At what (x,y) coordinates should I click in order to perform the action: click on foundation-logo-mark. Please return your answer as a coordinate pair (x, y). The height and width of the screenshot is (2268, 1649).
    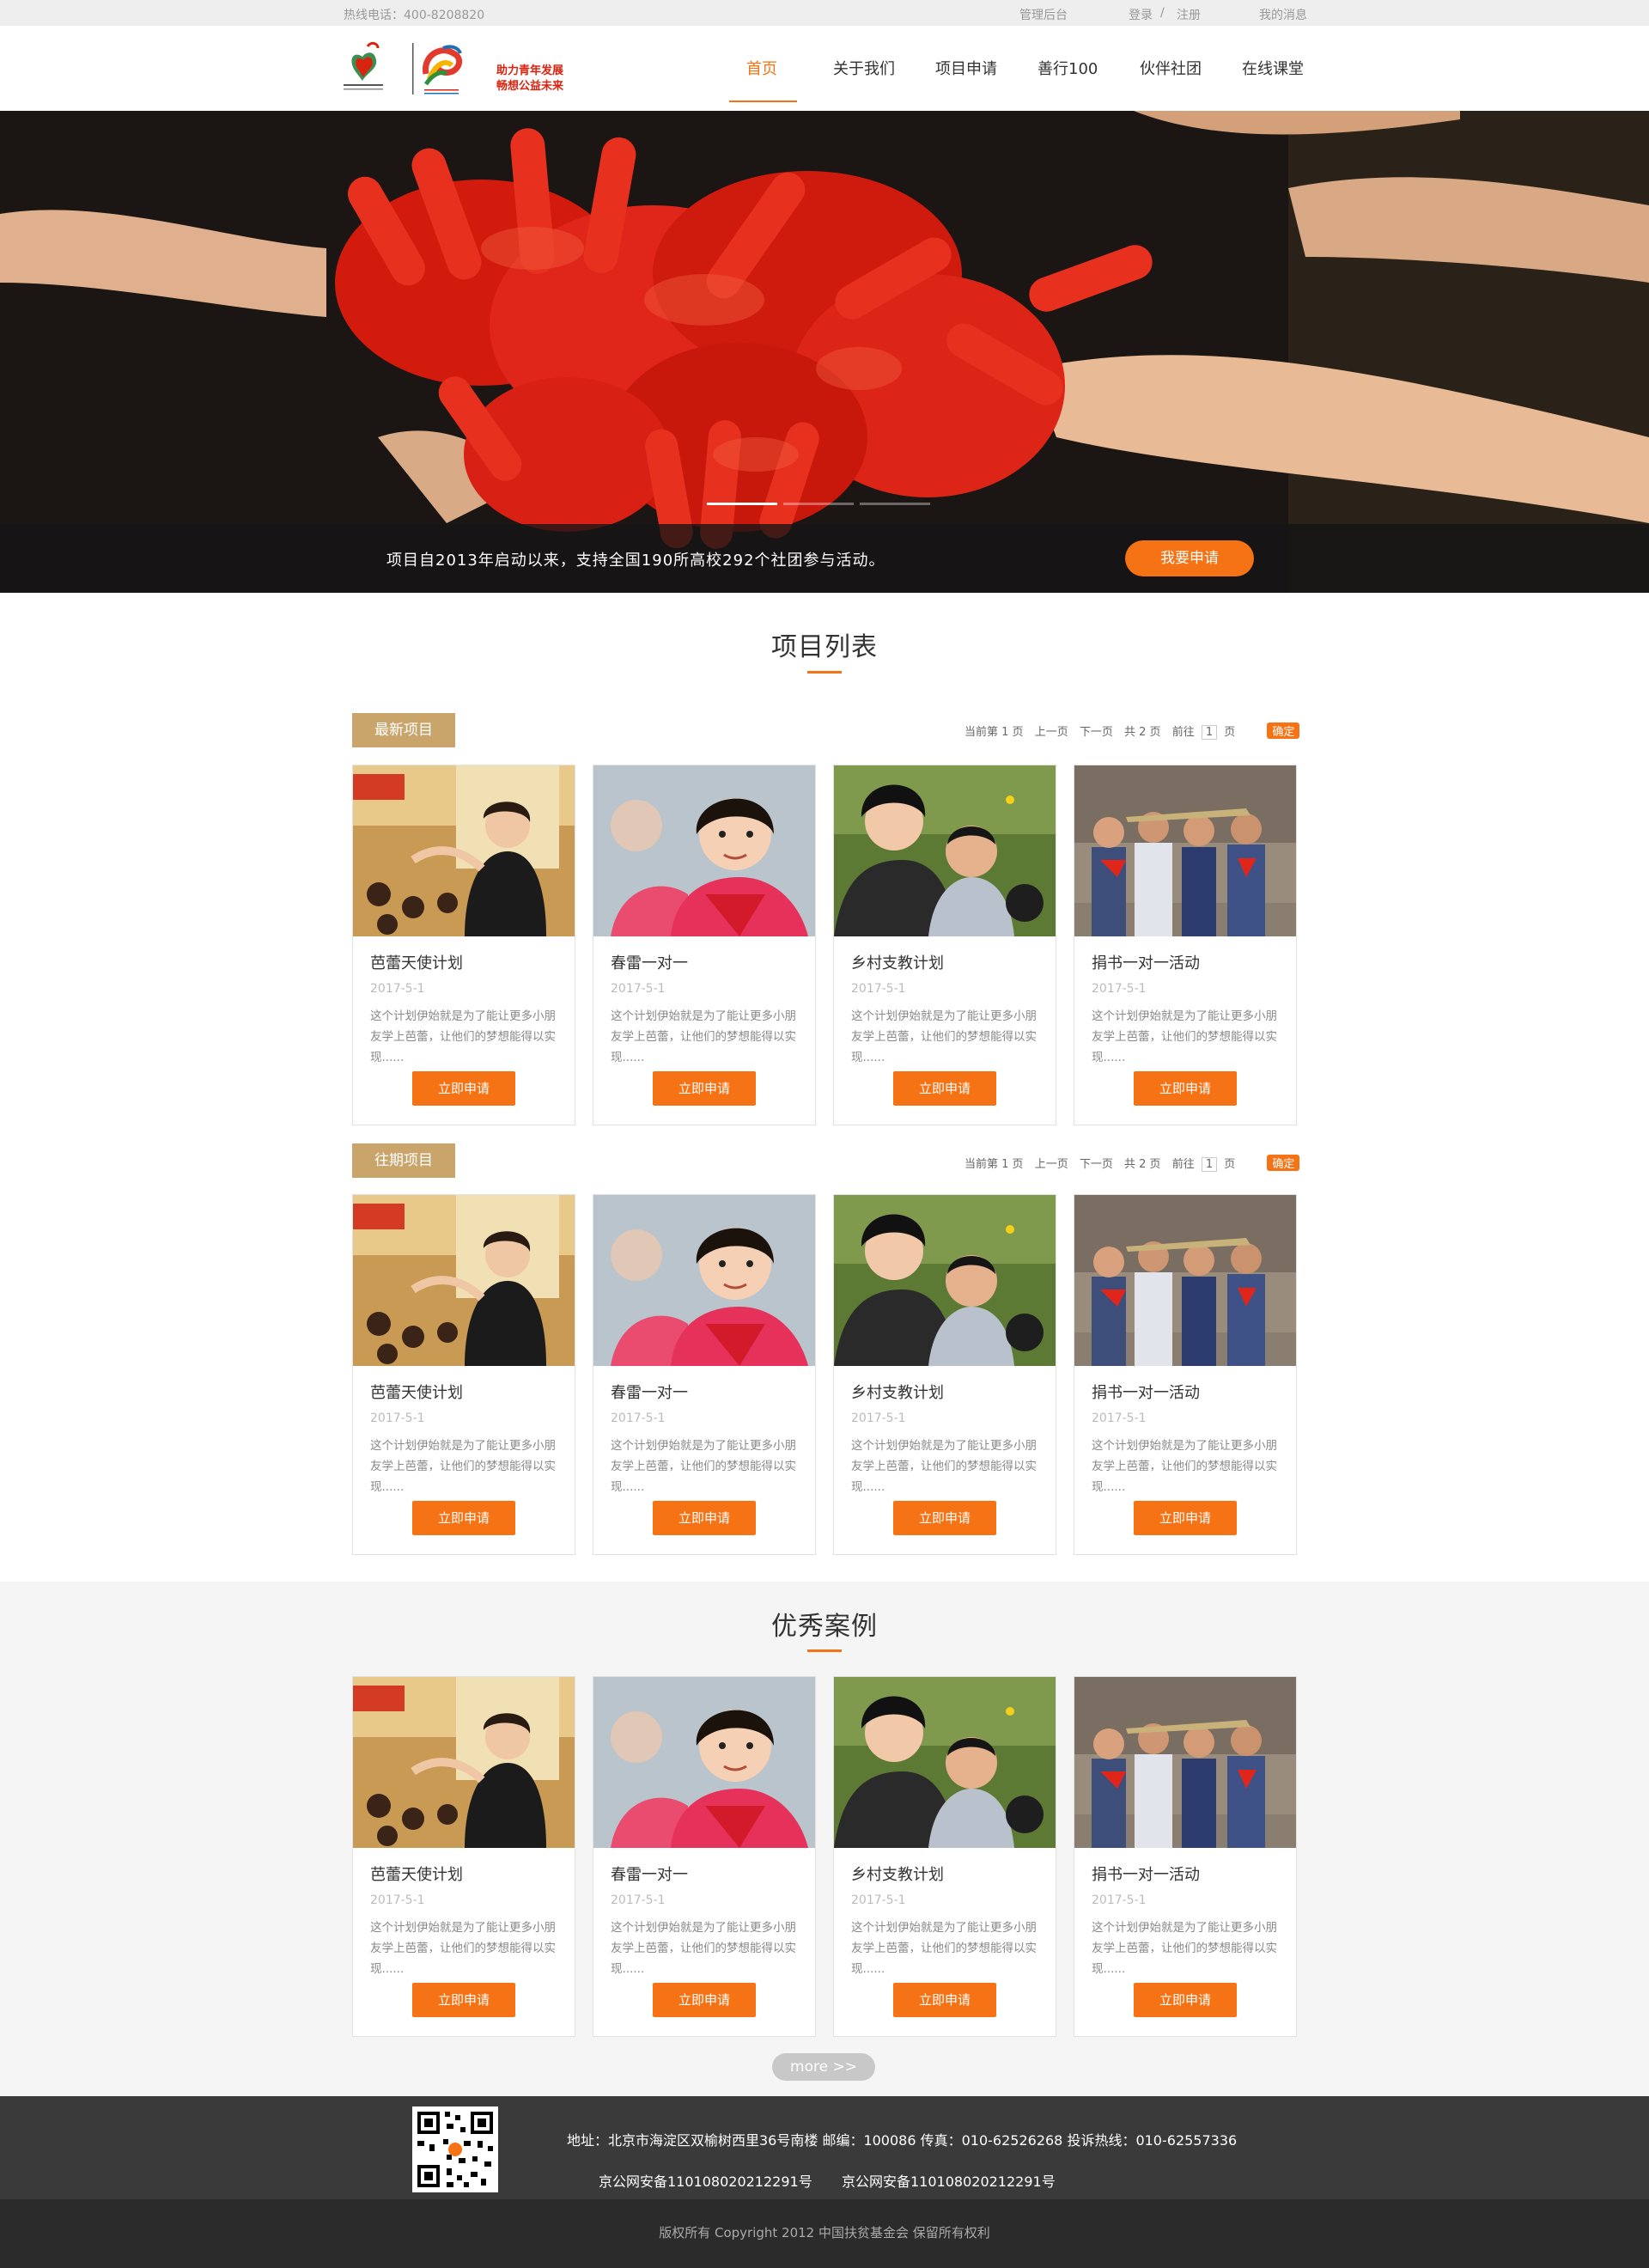
    Looking at the image, I should click on (404, 67).